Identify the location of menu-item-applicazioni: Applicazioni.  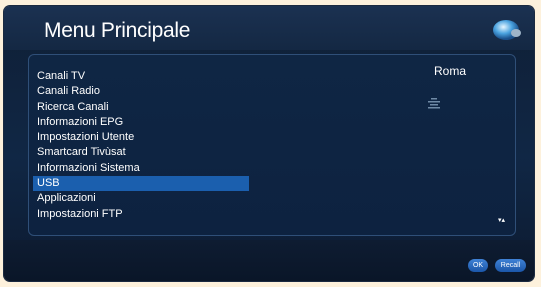
(141, 198).